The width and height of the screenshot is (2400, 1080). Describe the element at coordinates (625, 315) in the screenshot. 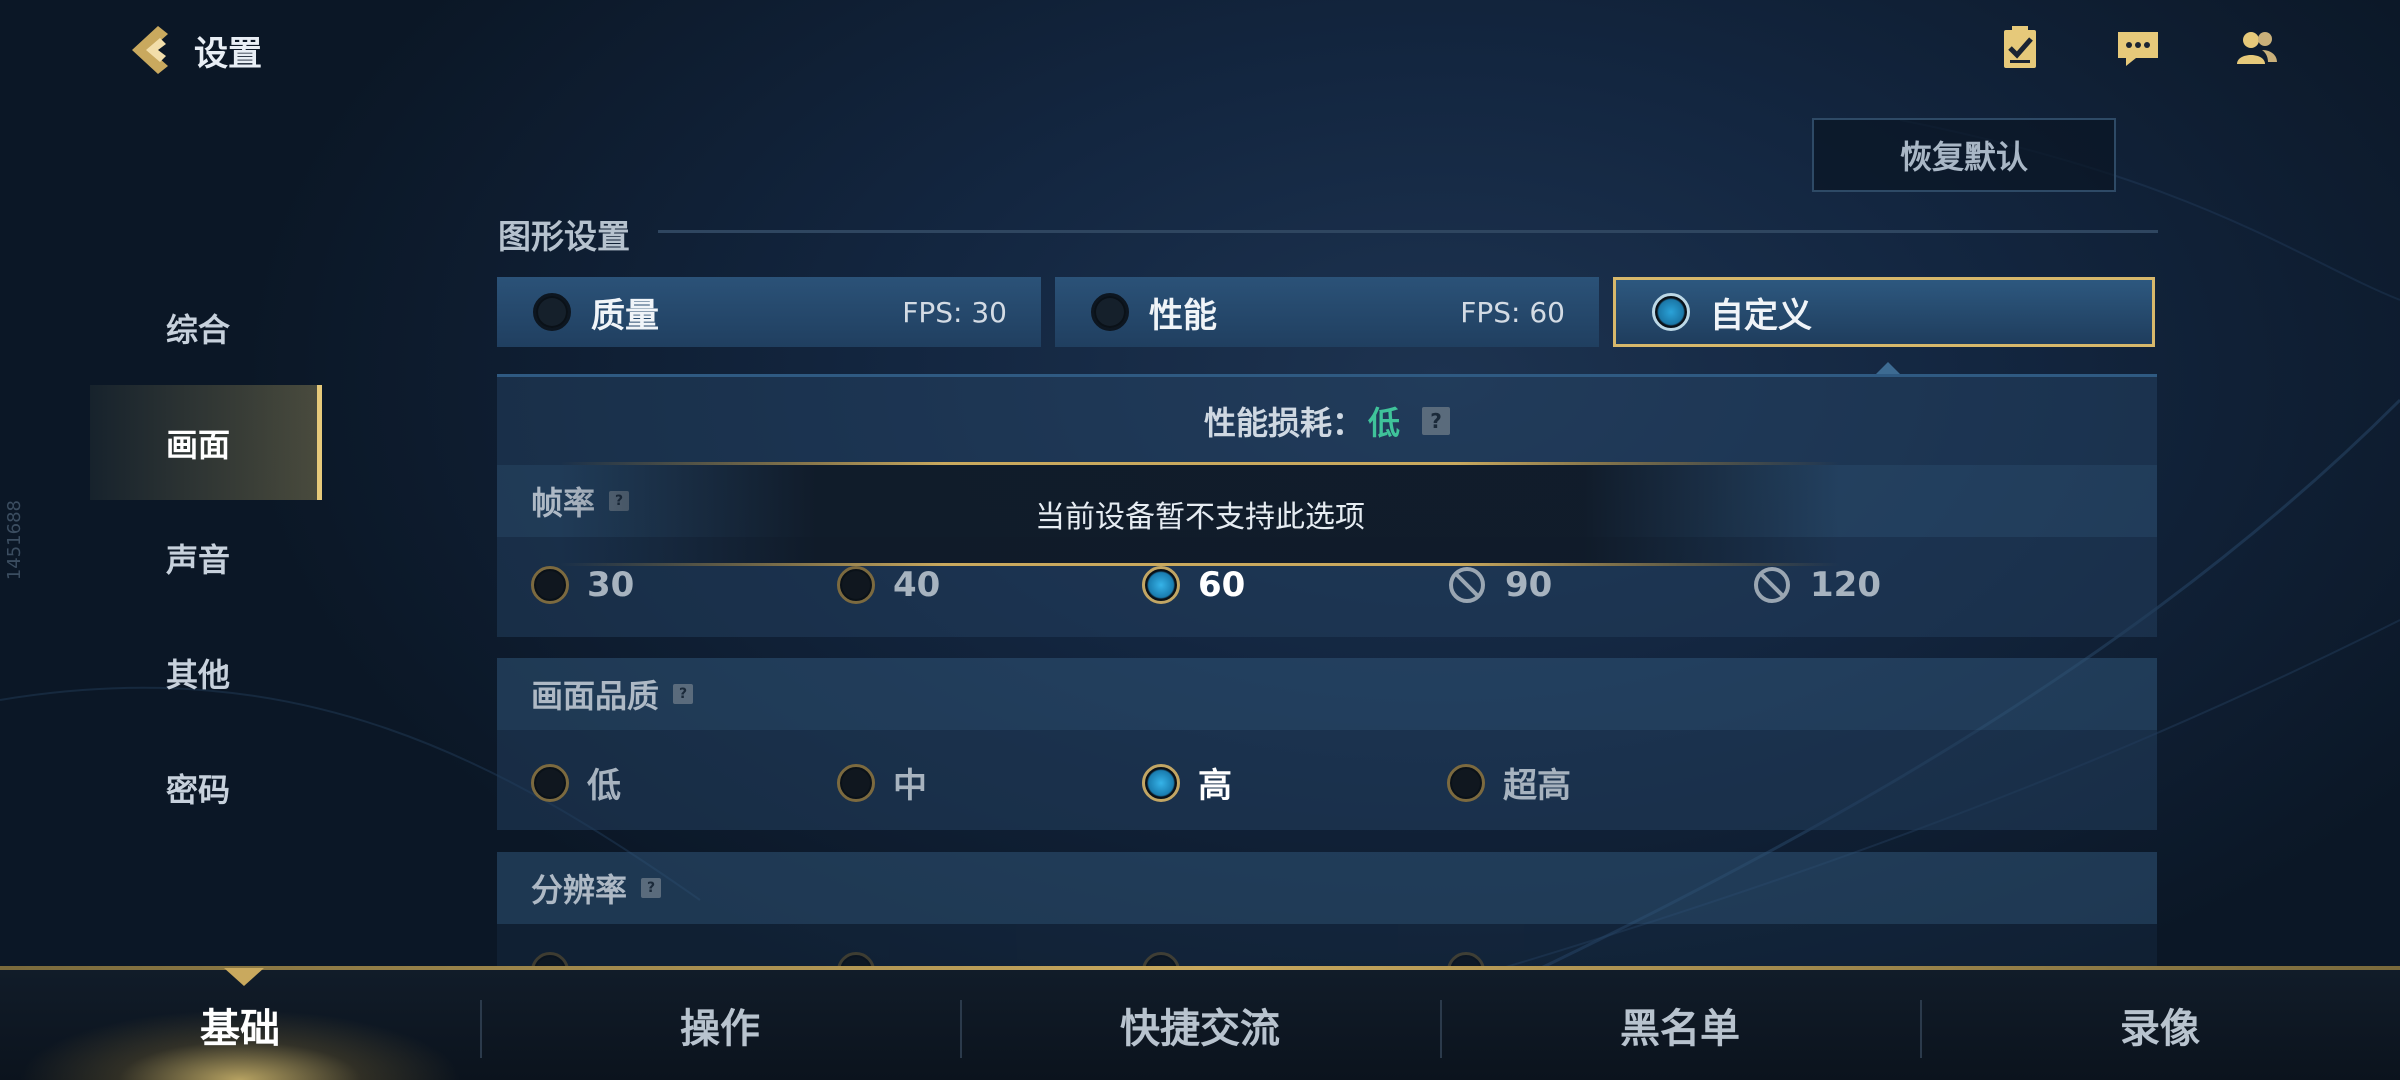

I see `preset-label: 质量` at that location.